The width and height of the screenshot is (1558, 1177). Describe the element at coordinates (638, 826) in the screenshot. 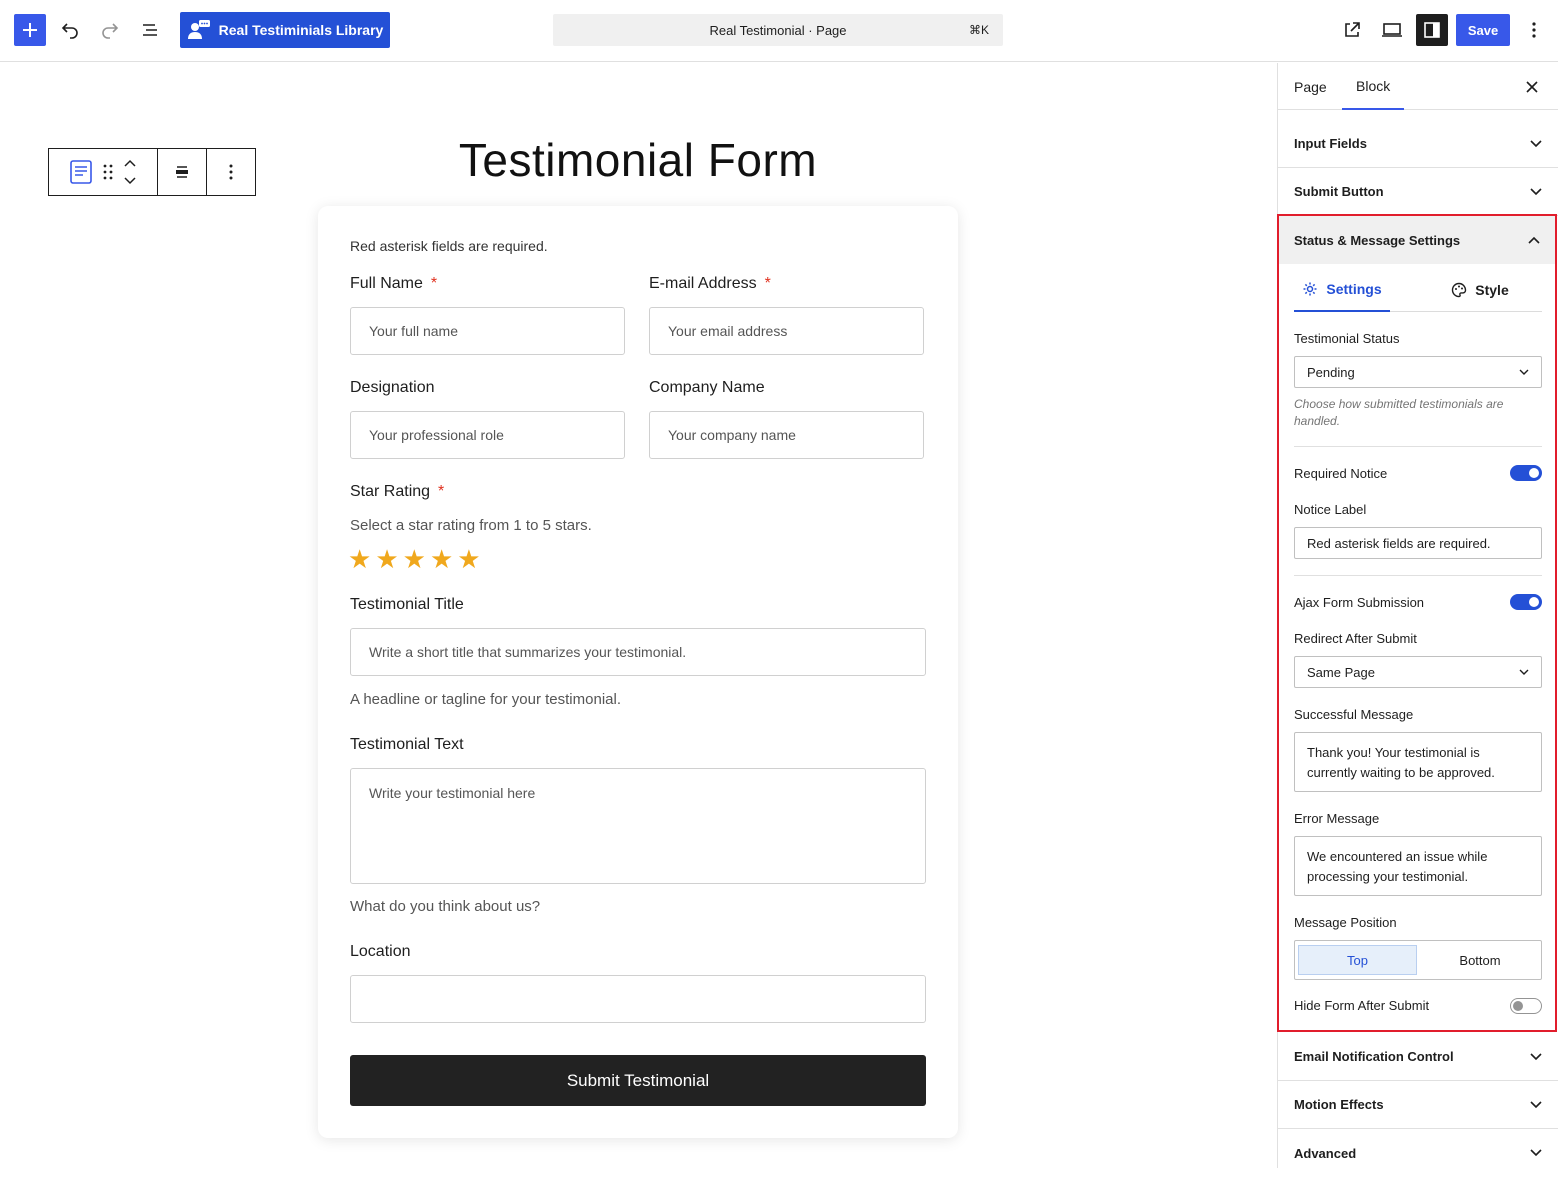

I see `testimonial-text-textarea: Write your testimonial here` at that location.